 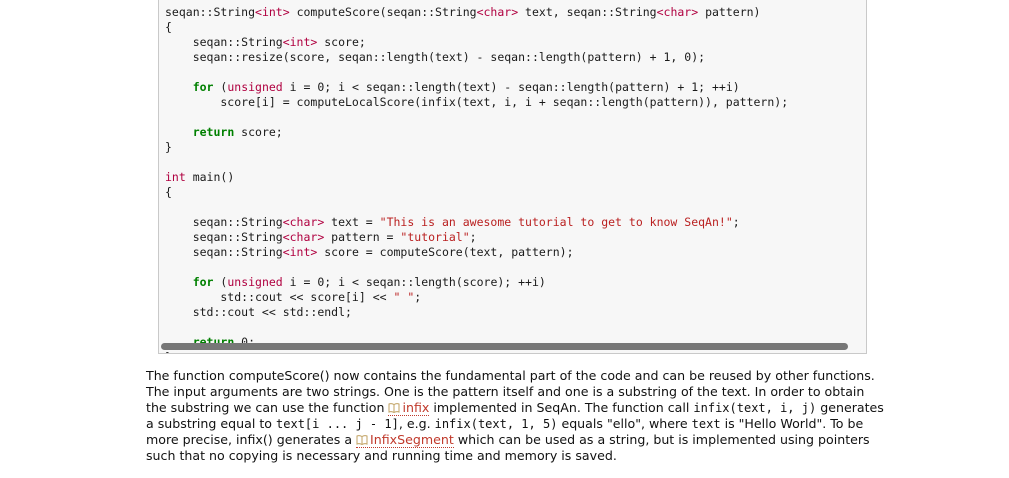 I want to click on code-token: std::cout << score[i] <<, so click(x=279, y=297).